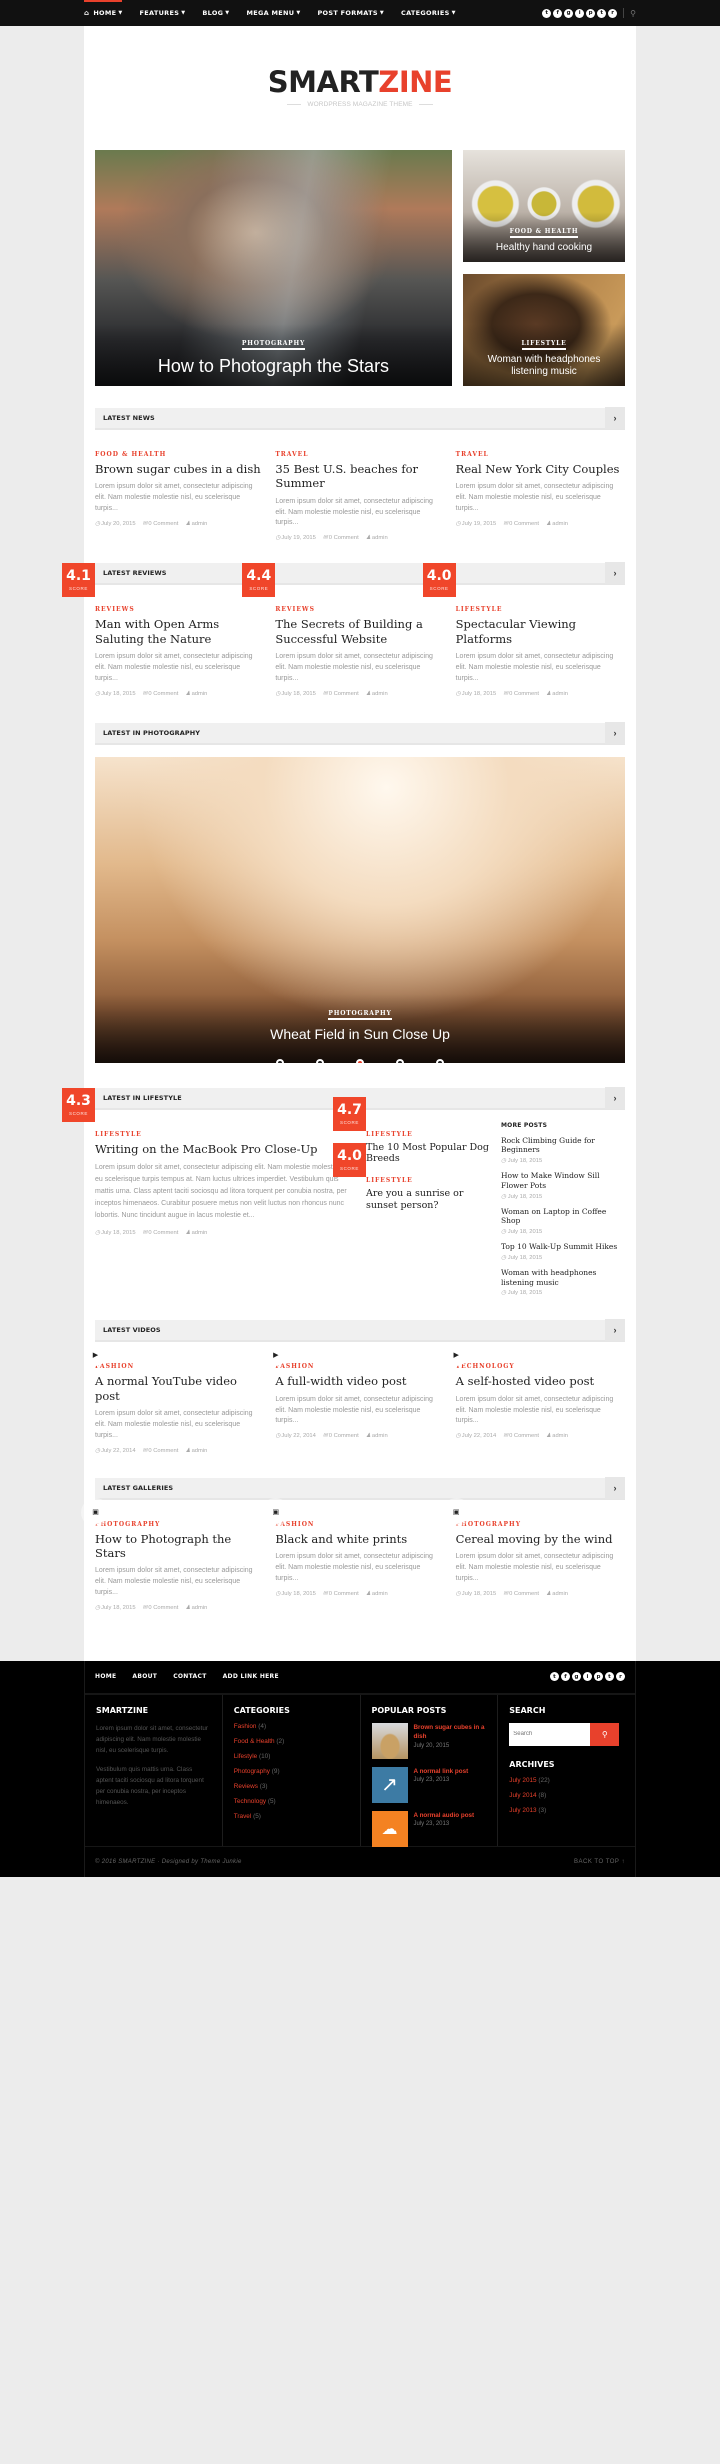  What do you see at coordinates (453, 13) in the screenshot?
I see `caret-down-icon: ▼` at bounding box center [453, 13].